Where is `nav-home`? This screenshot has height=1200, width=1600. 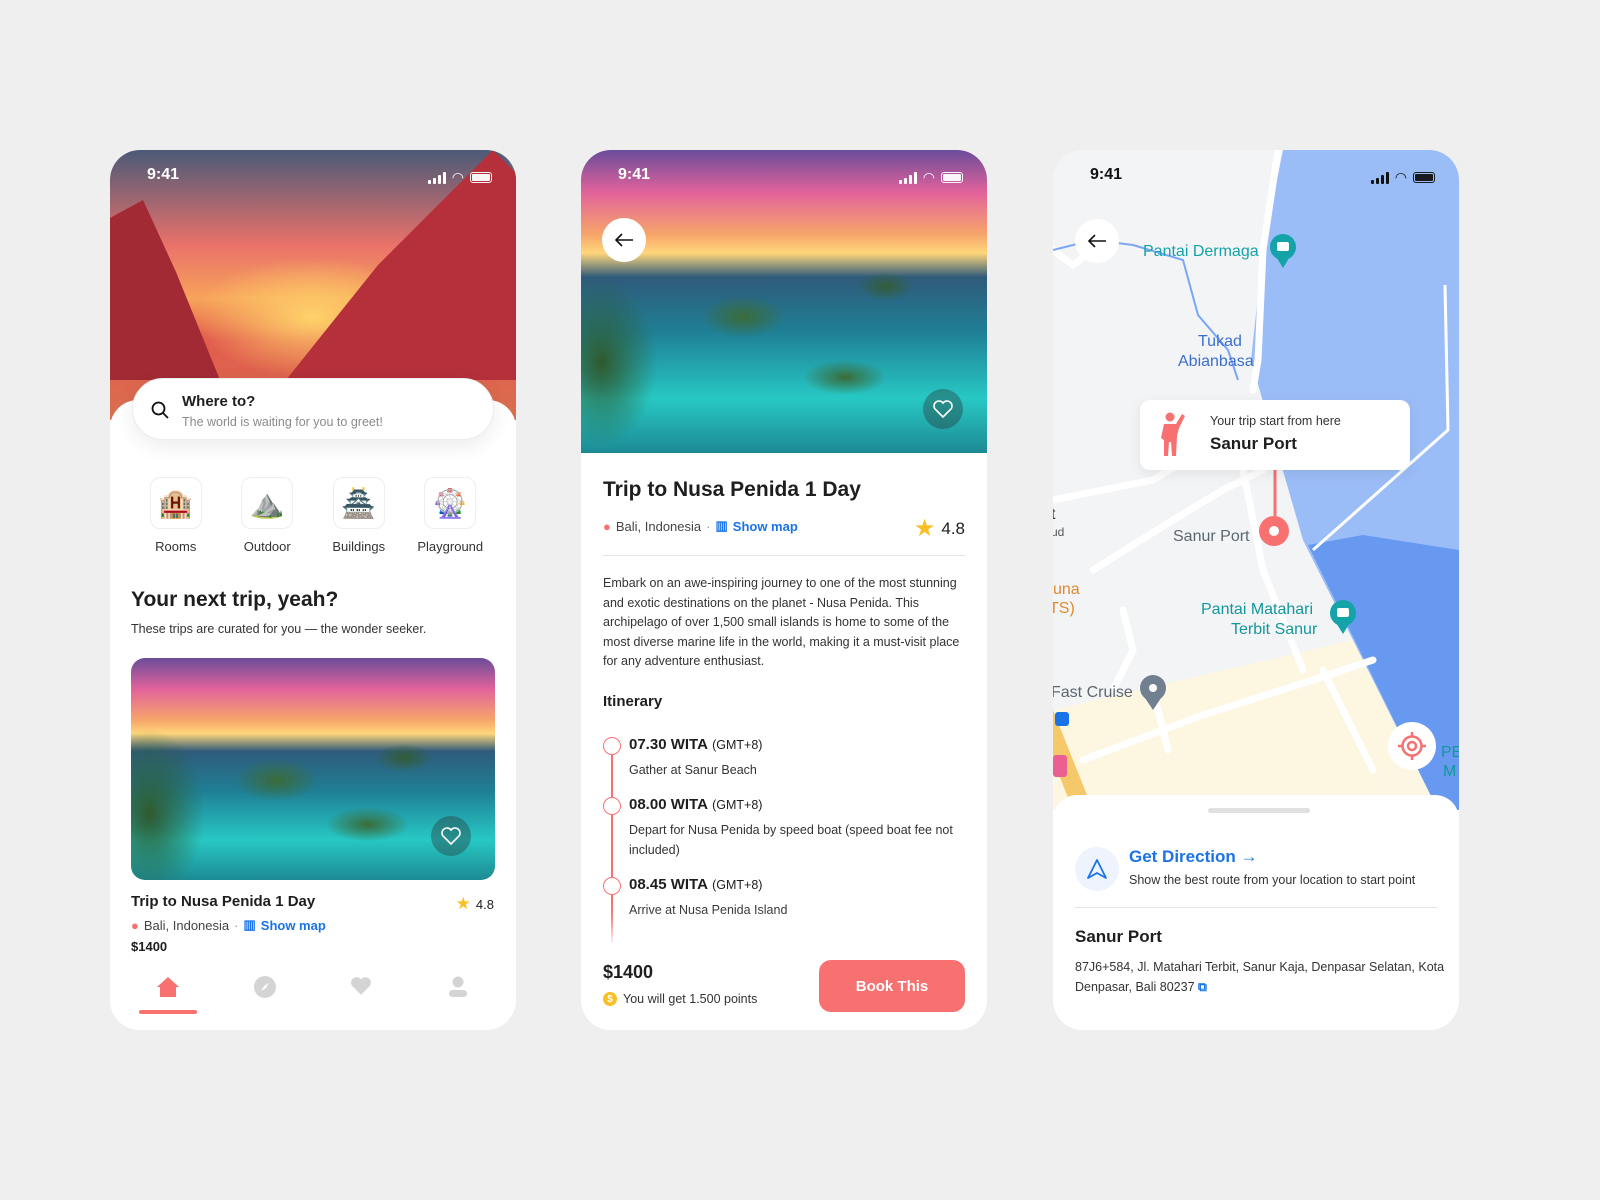 nav-home is located at coordinates (168, 993).